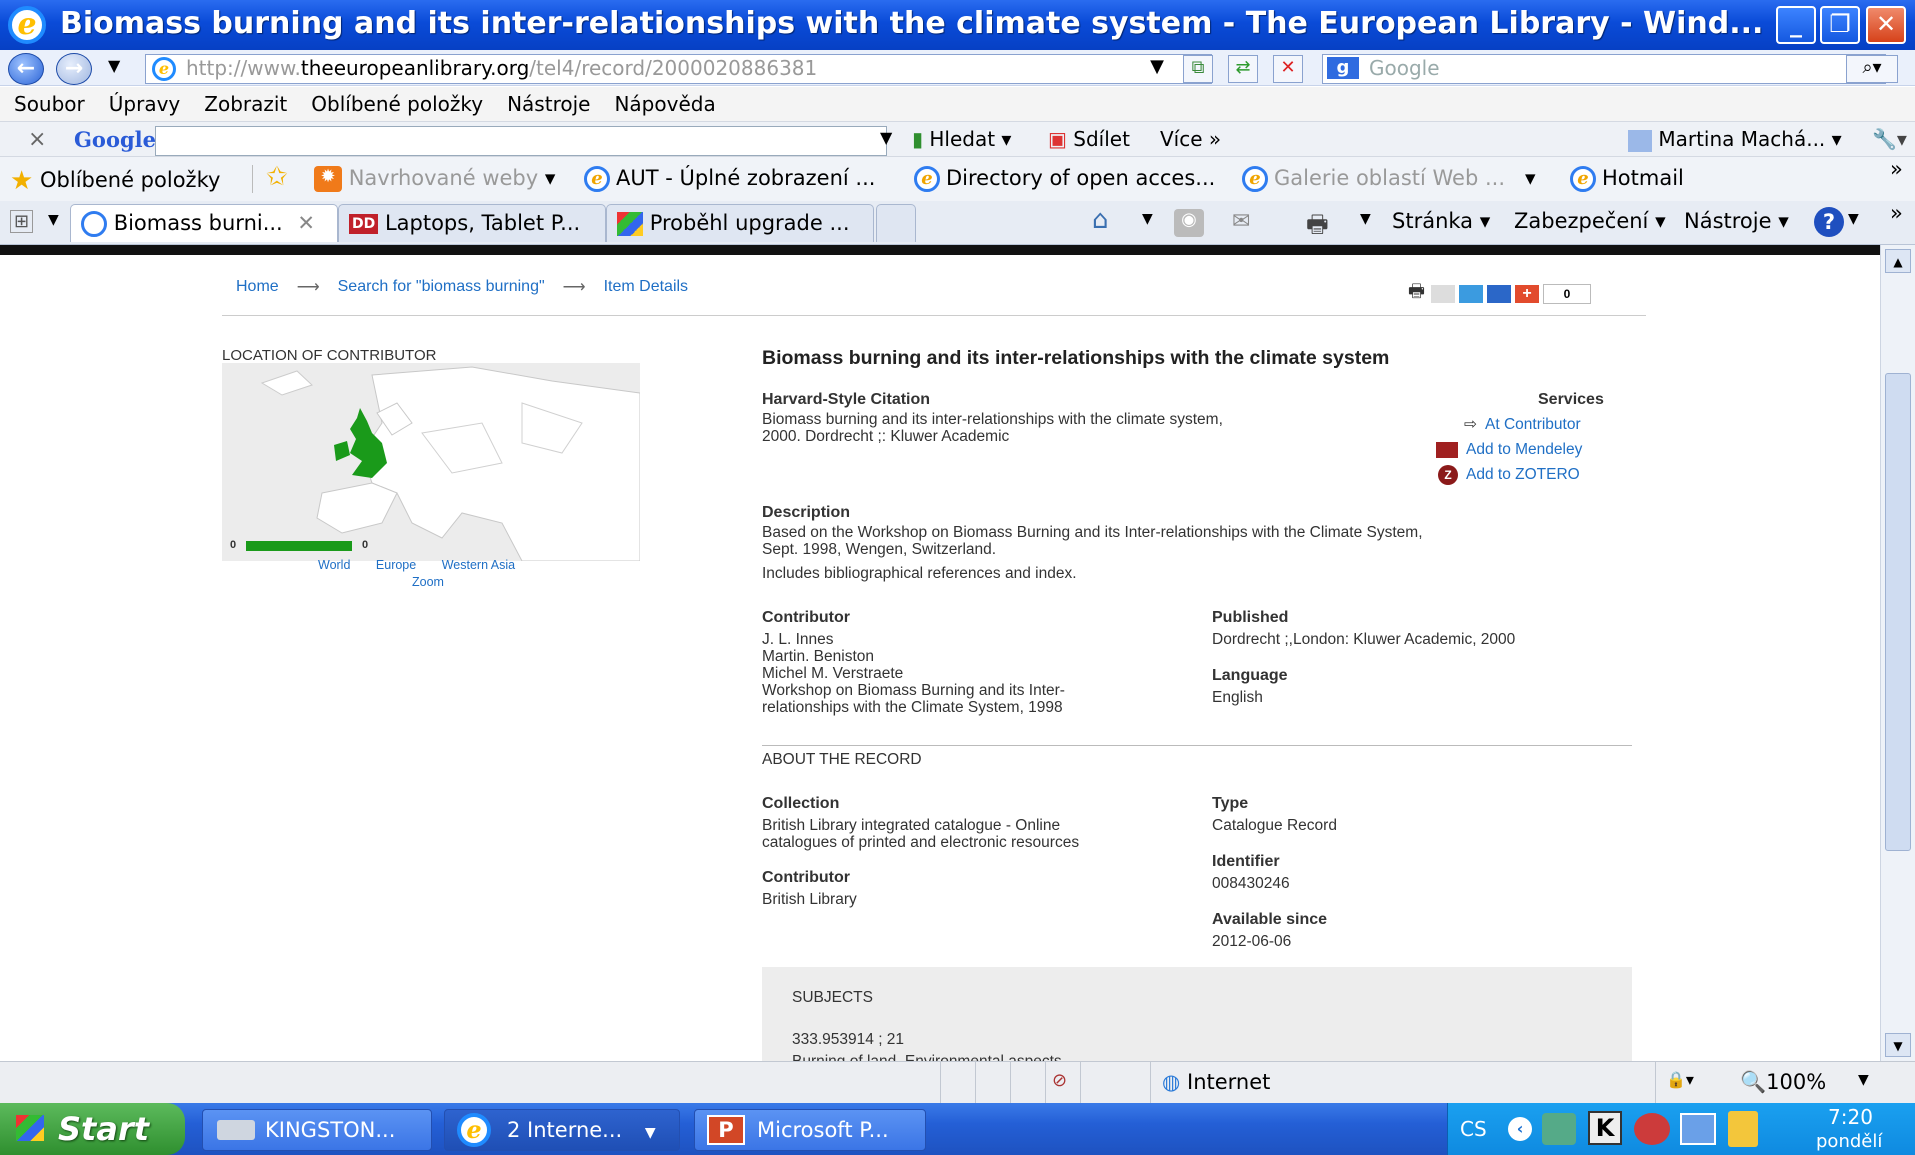 The image size is (1915, 1155). What do you see at coordinates (848, 1039) in the screenshot?
I see `subject-link-1: 333.953914 ; 21` at bounding box center [848, 1039].